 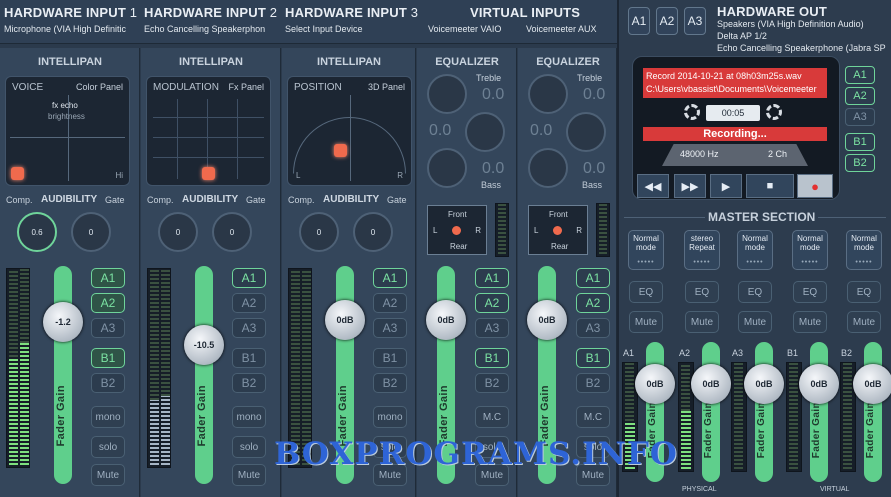 What do you see at coordinates (593, 417) in the screenshot?
I see `mc-button: M.C` at bounding box center [593, 417].